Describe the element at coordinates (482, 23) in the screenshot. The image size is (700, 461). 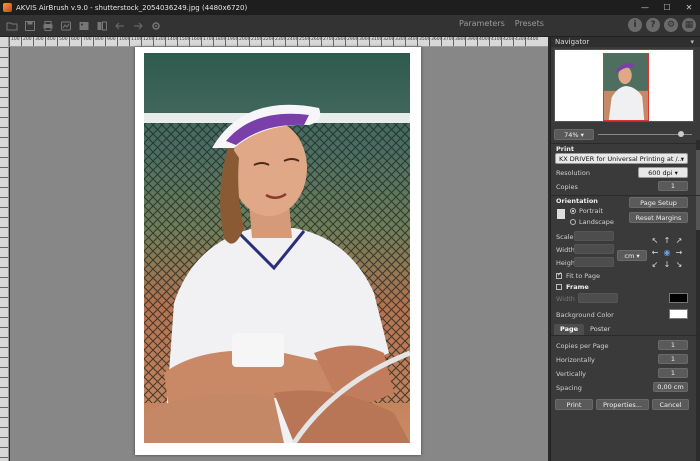
I see `tab-parameters: Parameters` at that location.